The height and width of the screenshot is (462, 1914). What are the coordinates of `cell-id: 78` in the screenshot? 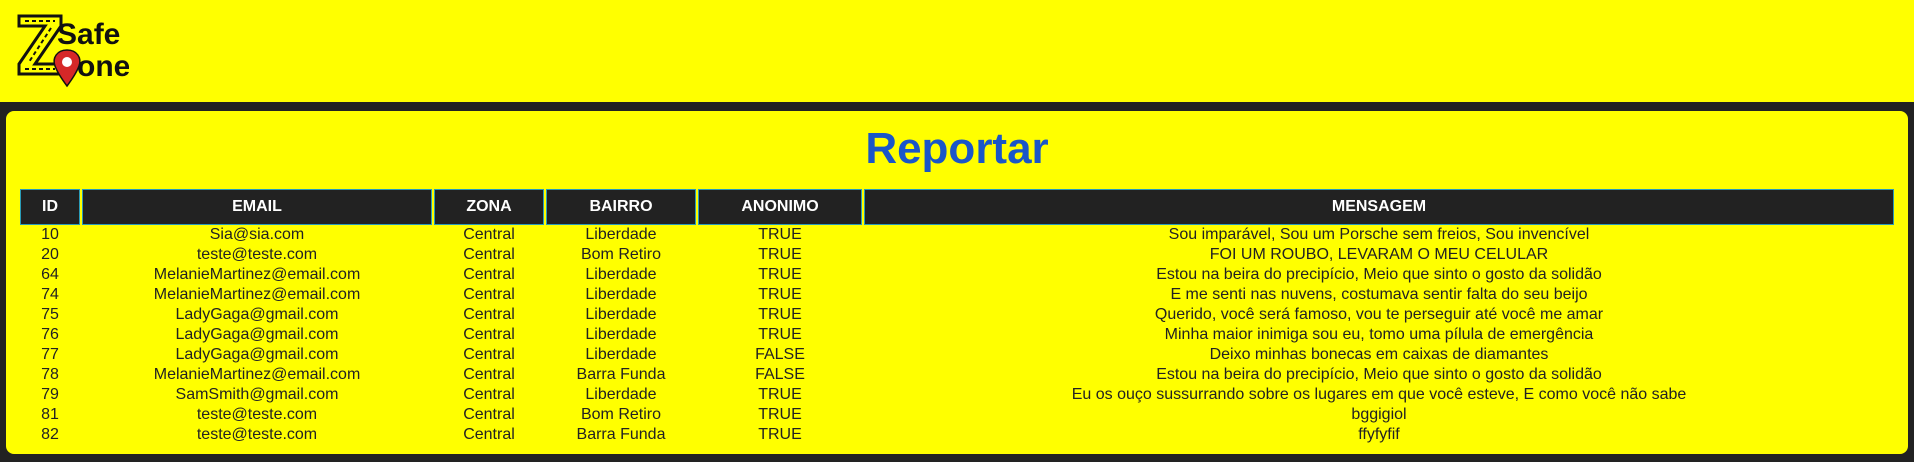 It's located at (50, 374).